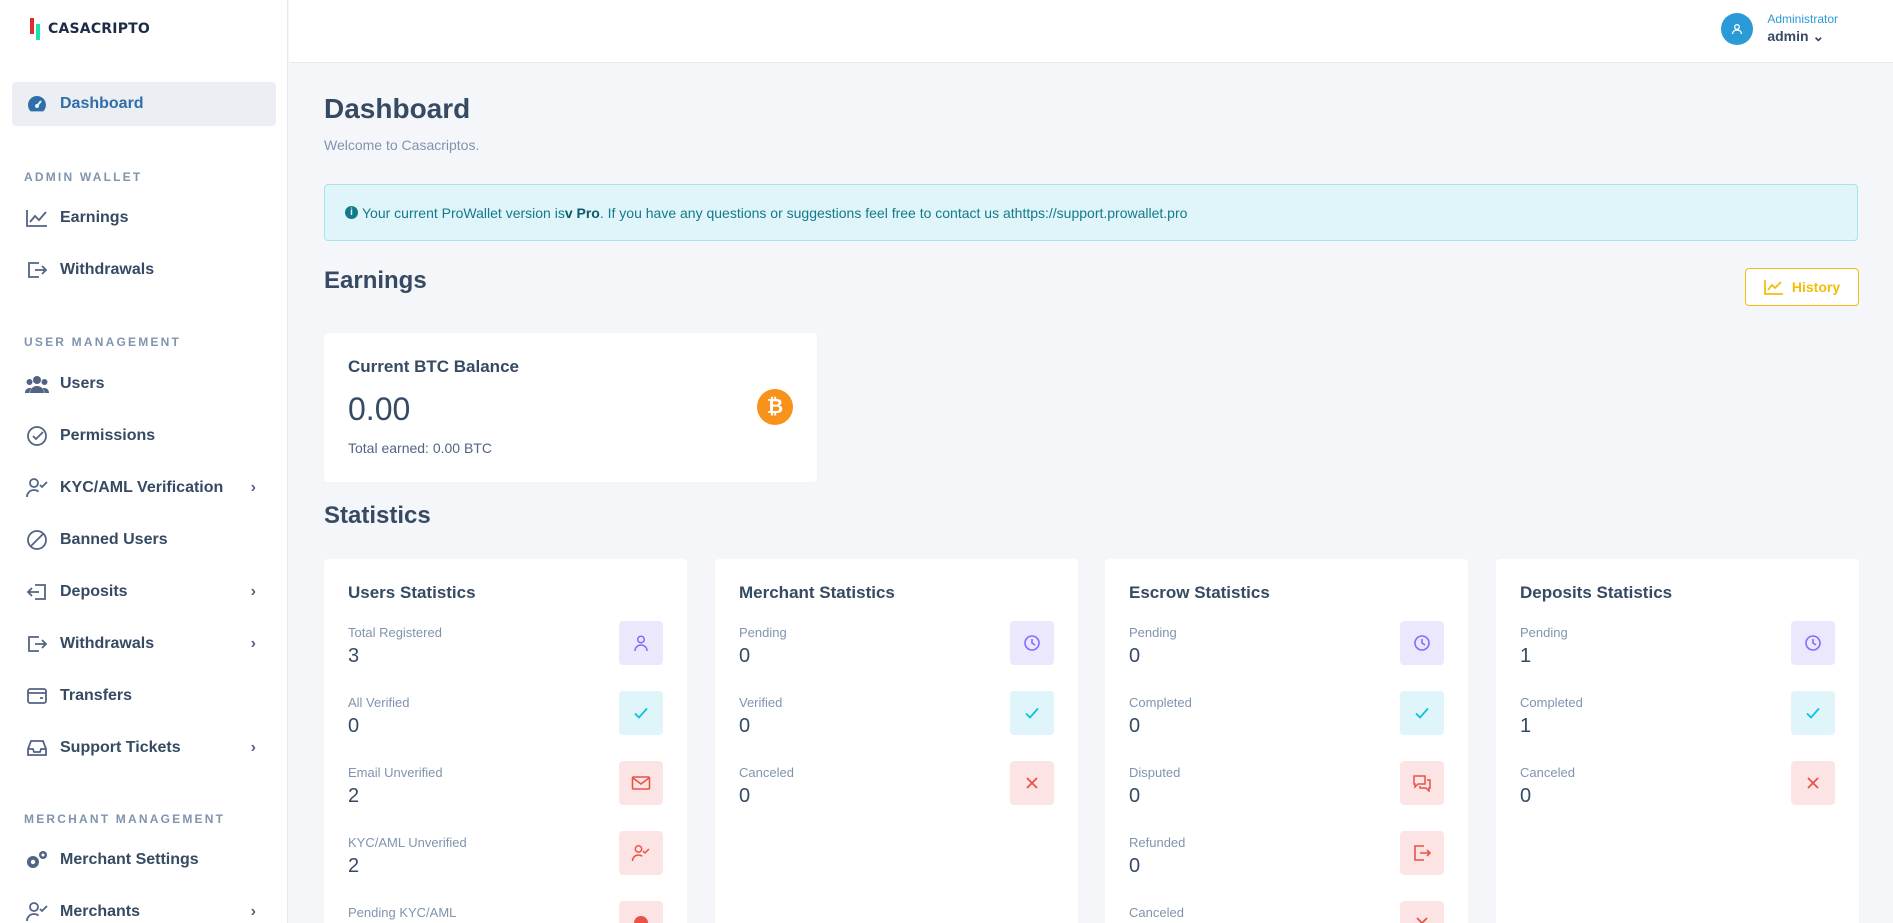 The height and width of the screenshot is (923, 1893). Describe the element at coordinates (1818, 36) in the screenshot. I see `chevron-down-icon: ⌄` at that location.